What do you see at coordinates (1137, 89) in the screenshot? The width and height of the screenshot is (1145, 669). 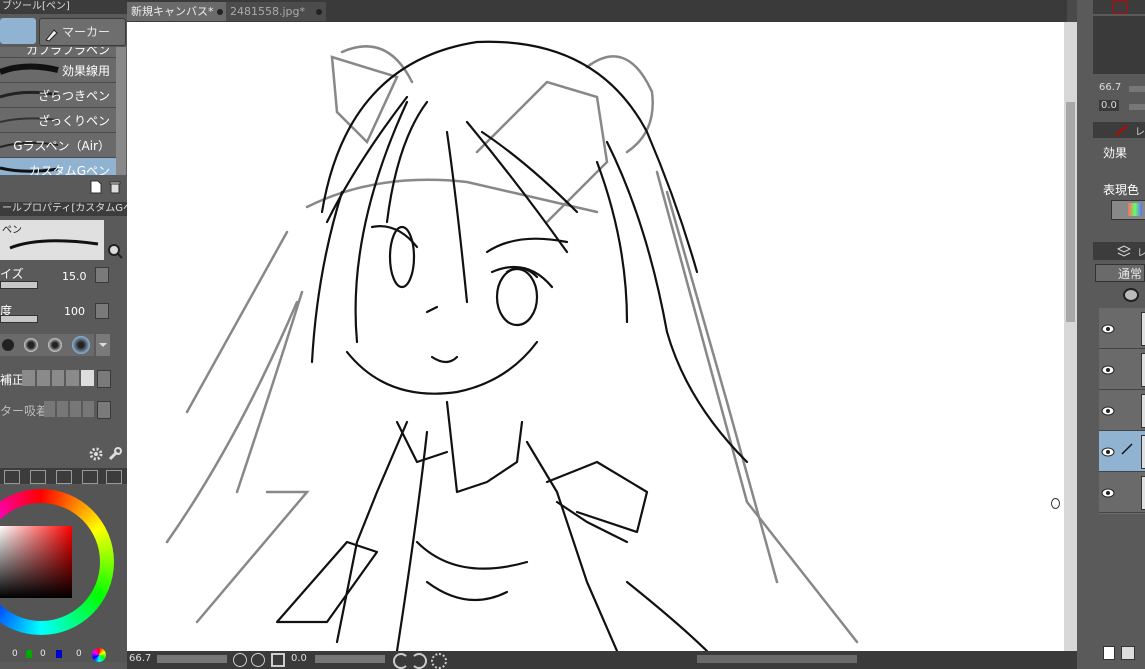 I see `navigator-zoom-slider` at bounding box center [1137, 89].